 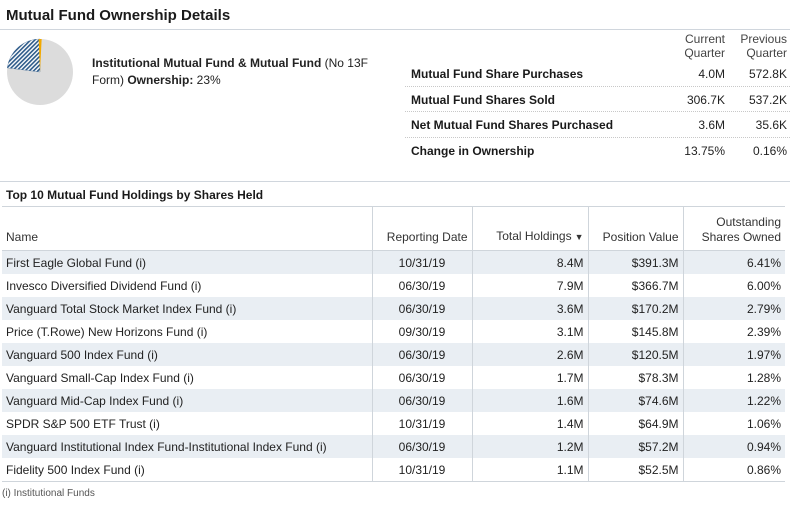 What do you see at coordinates (187, 285) in the screenshot?
I see `fund-name: Invesco Diversified Dividend Fund (i)` at bounding box center [187, 285].